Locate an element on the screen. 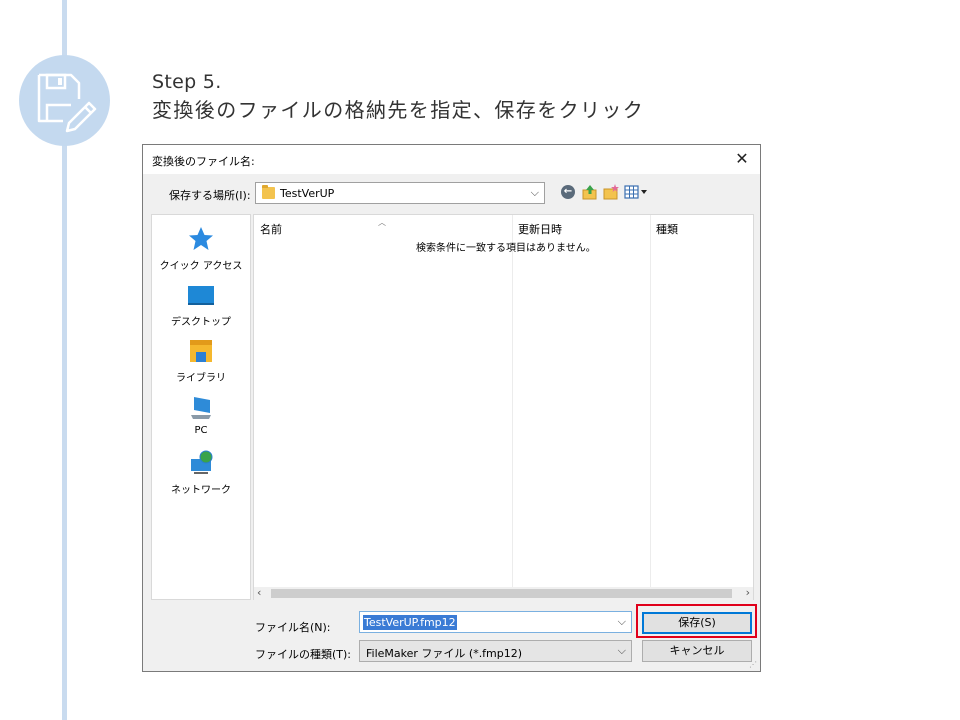 This screenshot has width=960, height=720. filename-label: ファイル名(N): is located at coordinates (293, 627).